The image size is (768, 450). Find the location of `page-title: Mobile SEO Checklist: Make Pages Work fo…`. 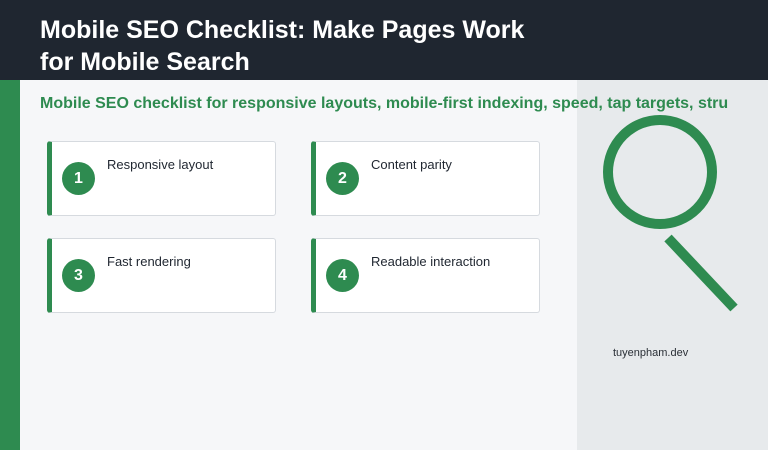

page-title: Mobile SEO Checklist: Make Pages Work fo… is located at coordinates (282, 46).